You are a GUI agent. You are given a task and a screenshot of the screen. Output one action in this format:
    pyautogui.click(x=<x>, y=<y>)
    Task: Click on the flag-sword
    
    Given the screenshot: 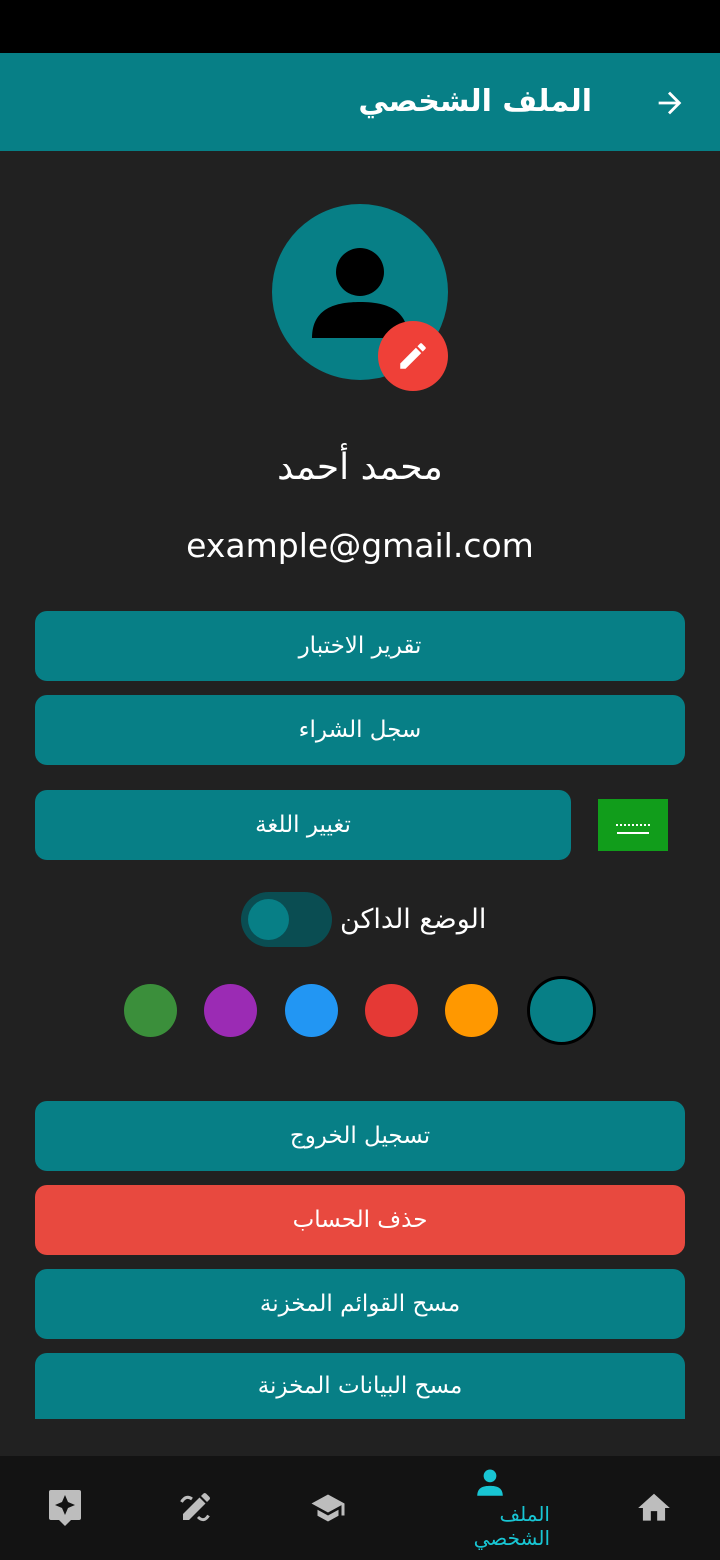 What is the action you would take?
    pyautogui.click(x=633, y=833)
    